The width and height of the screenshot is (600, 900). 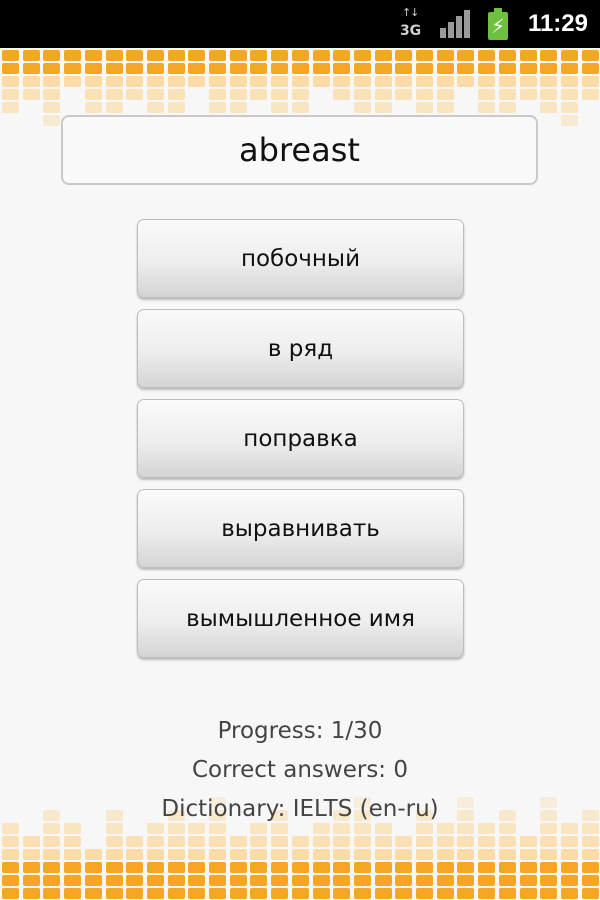 What do you see at coordinates (300, 258) in the screenshot?
I see `answer-button-1: побочный` at bounding box center [300, 258].